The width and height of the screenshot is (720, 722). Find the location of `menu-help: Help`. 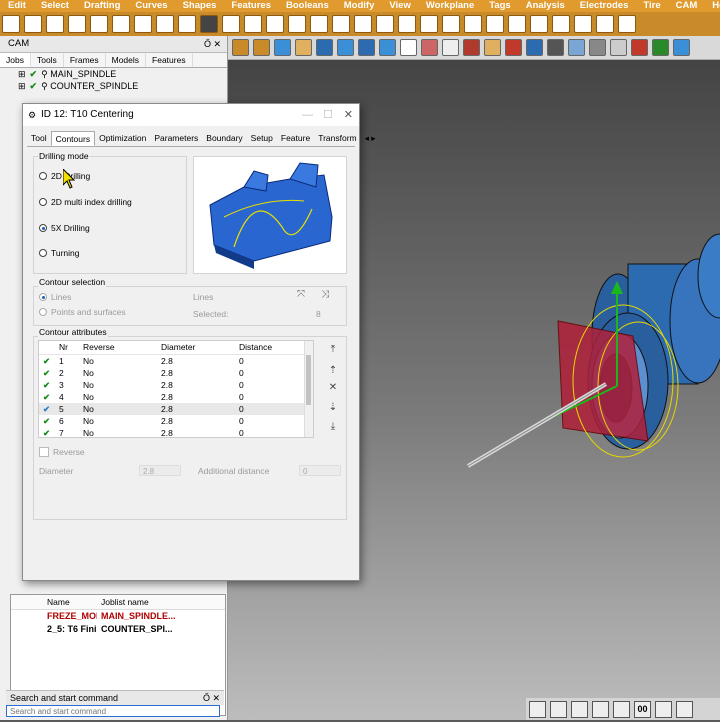

menu-help: Help is located at coordinates (712, 6).